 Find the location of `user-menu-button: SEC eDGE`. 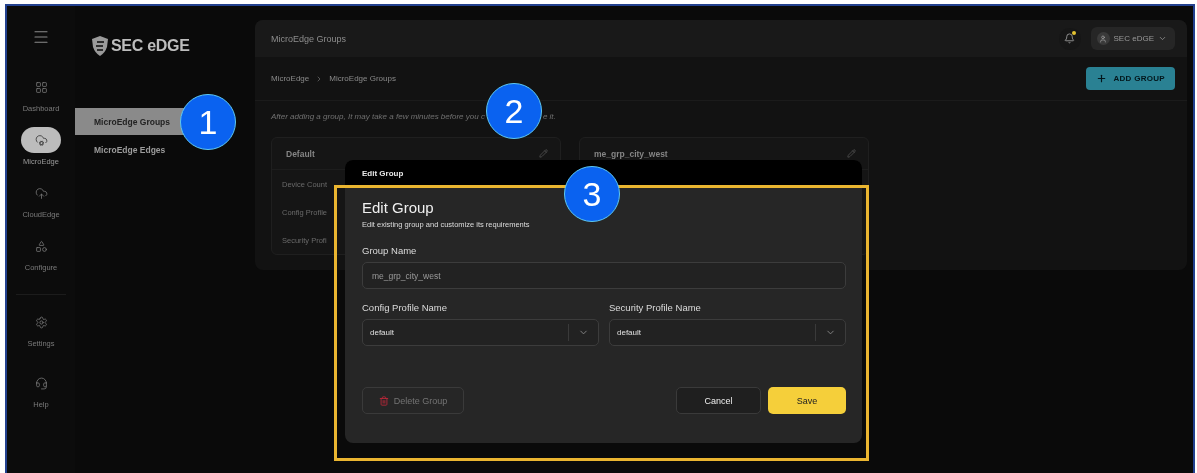

user-menu-button: SEC eDGE is located at coordinates (1132, 38).